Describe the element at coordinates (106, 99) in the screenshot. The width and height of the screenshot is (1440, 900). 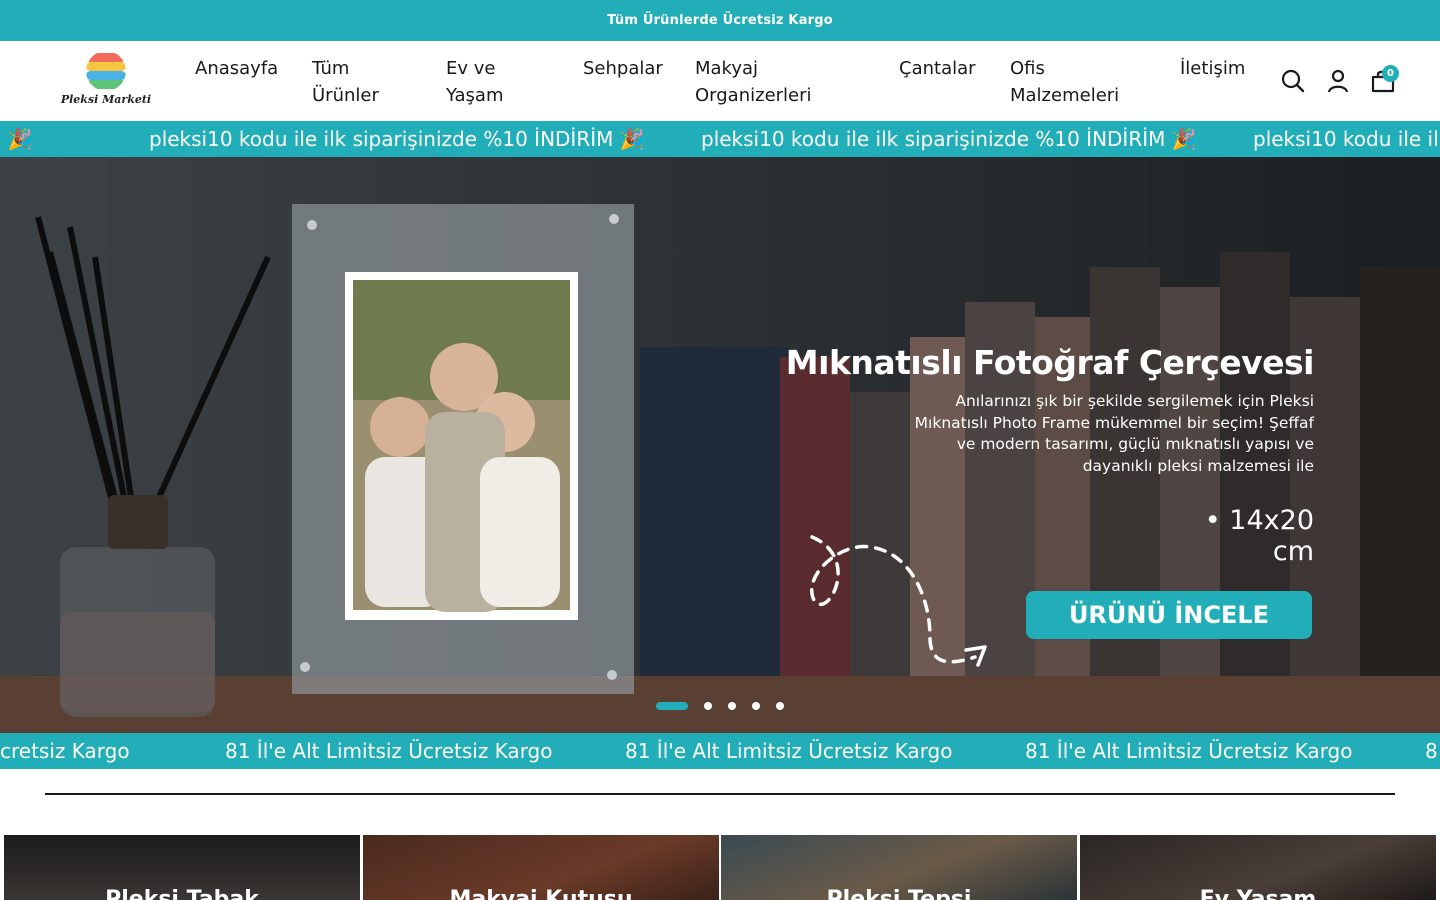
I see `brand-name: Pleksi Marketi` at that location.